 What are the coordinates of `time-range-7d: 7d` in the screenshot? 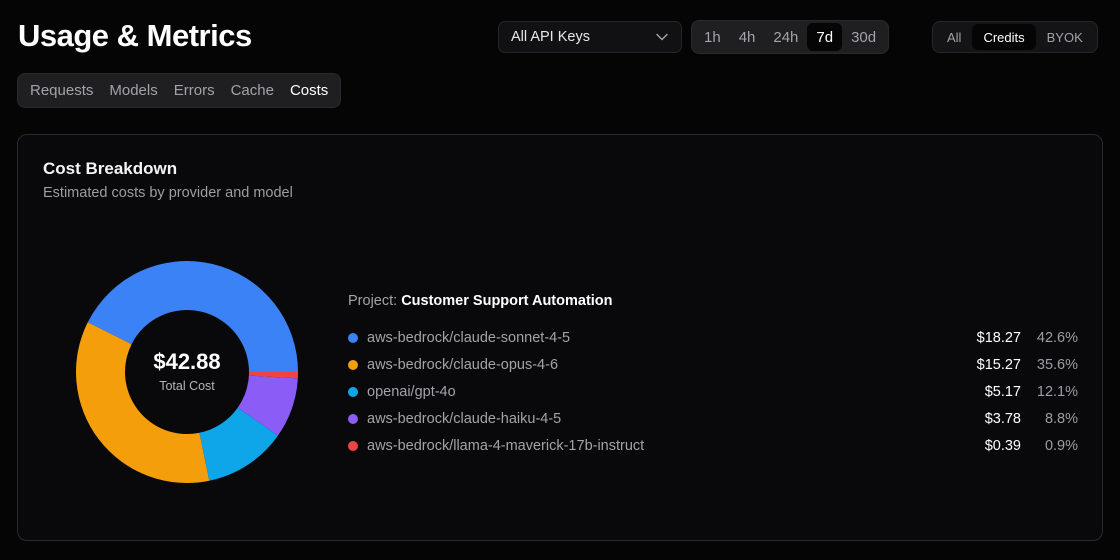 It's located at (825, 37).